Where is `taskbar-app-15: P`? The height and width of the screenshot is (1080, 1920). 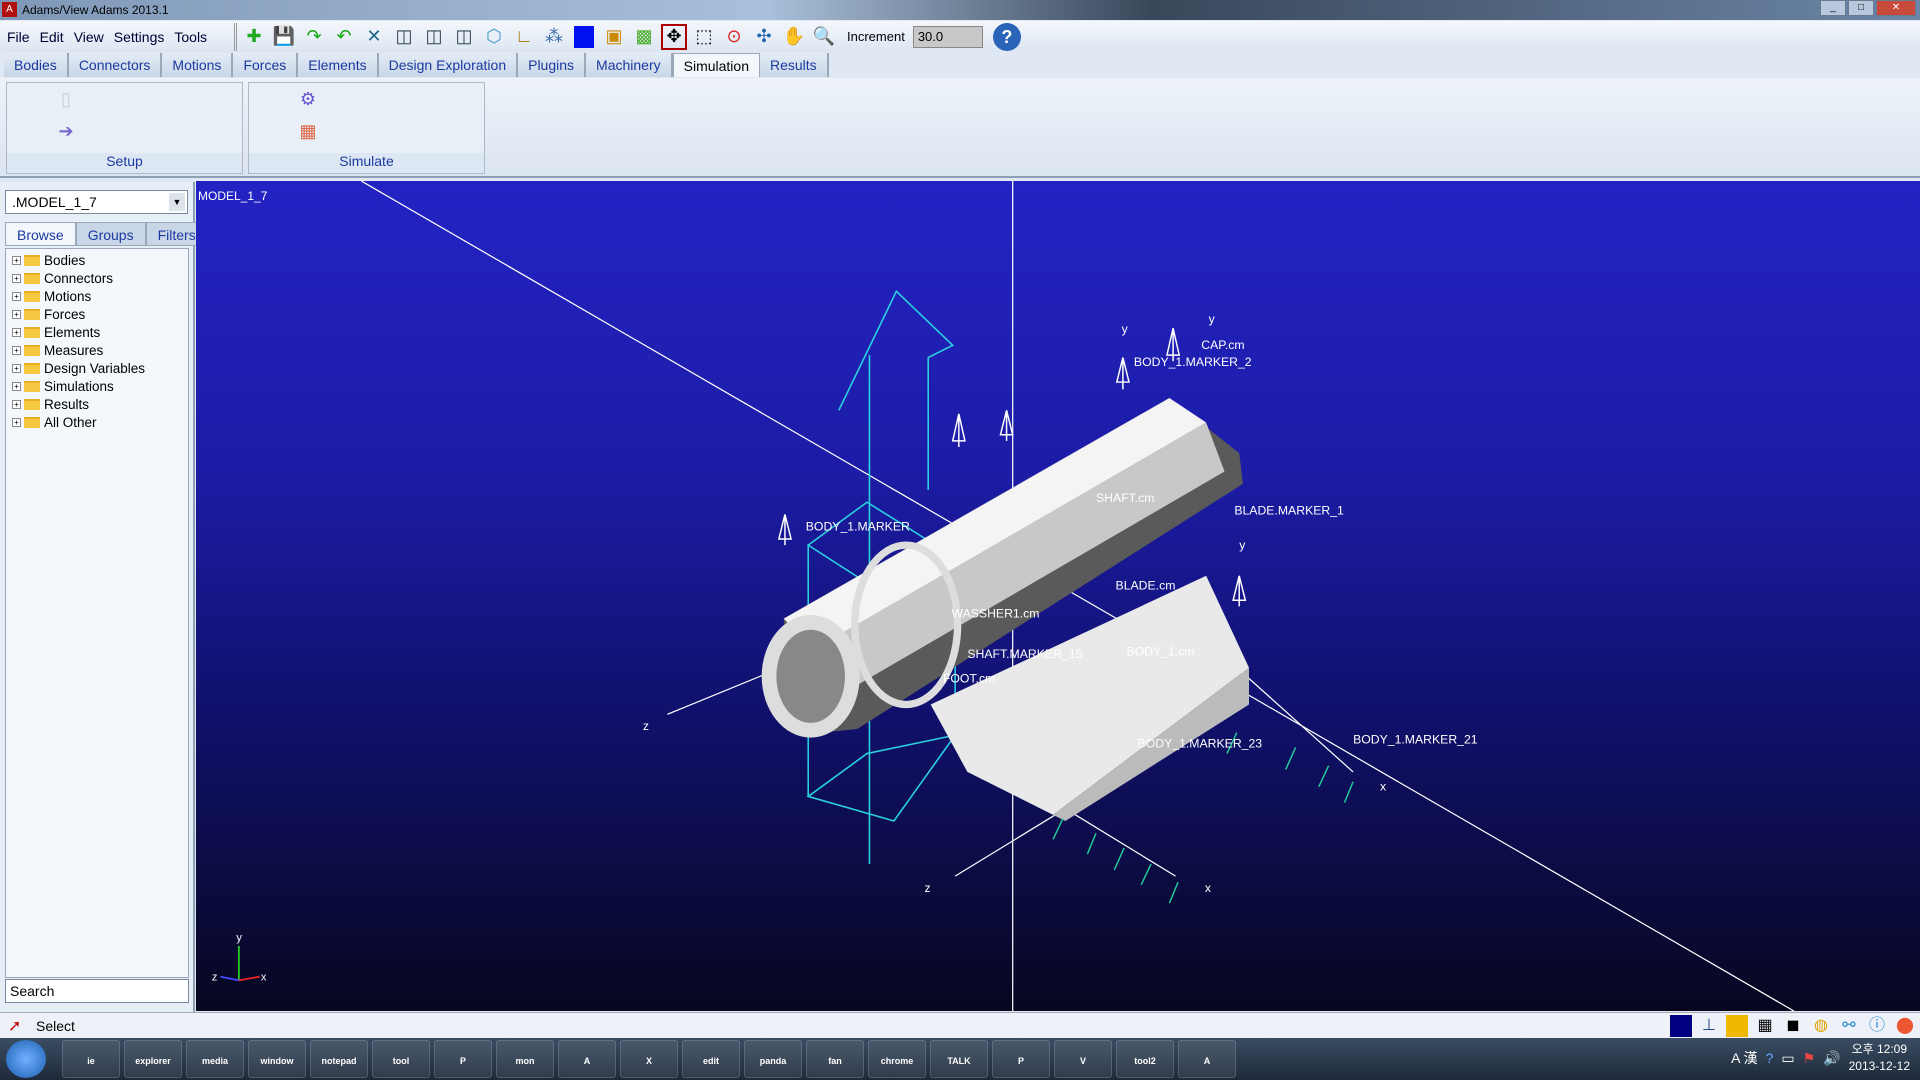 taskbar-app-15: P is located at coordinates (1021, 1059).